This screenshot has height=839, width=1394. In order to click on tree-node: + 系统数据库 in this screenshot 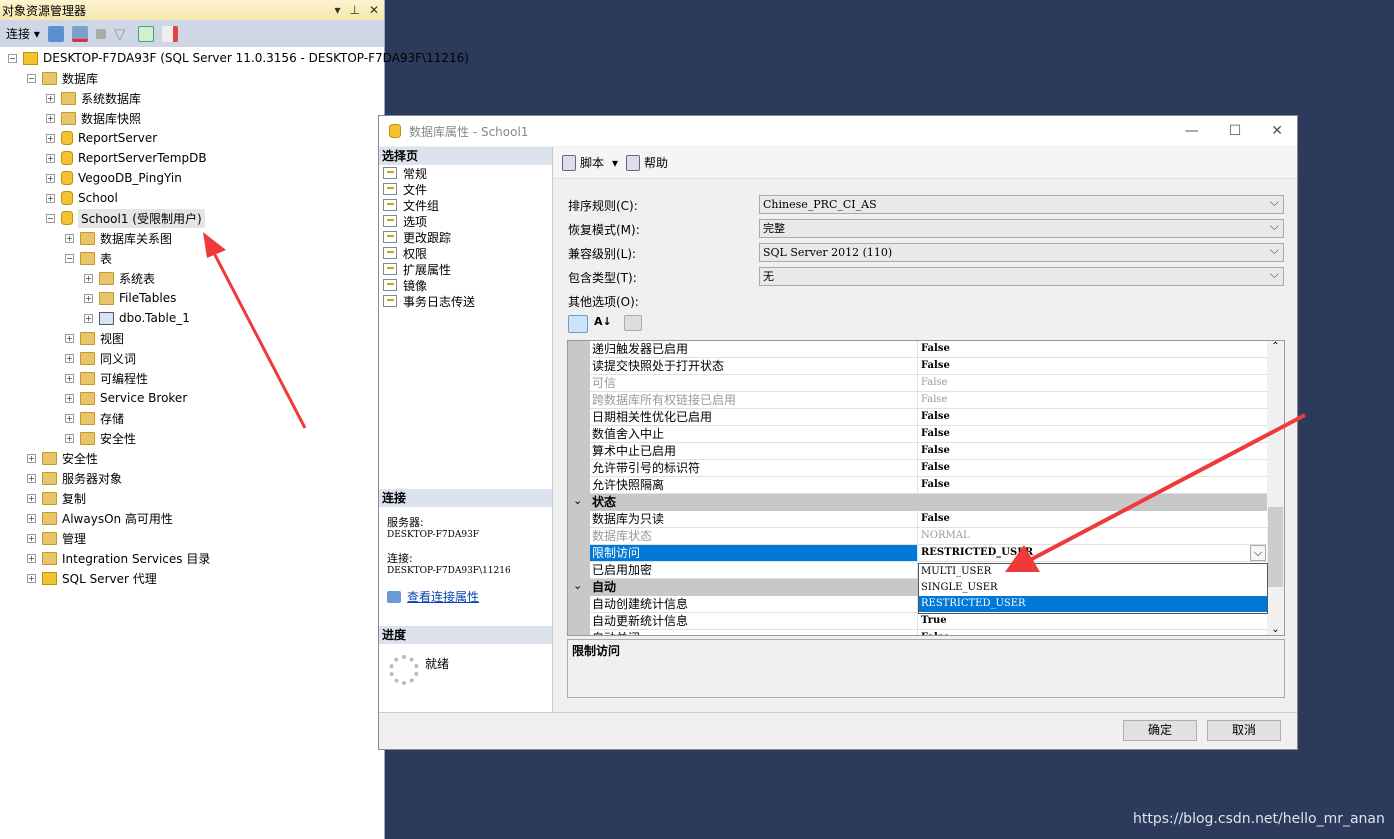, I will do `click(93, 98)`.